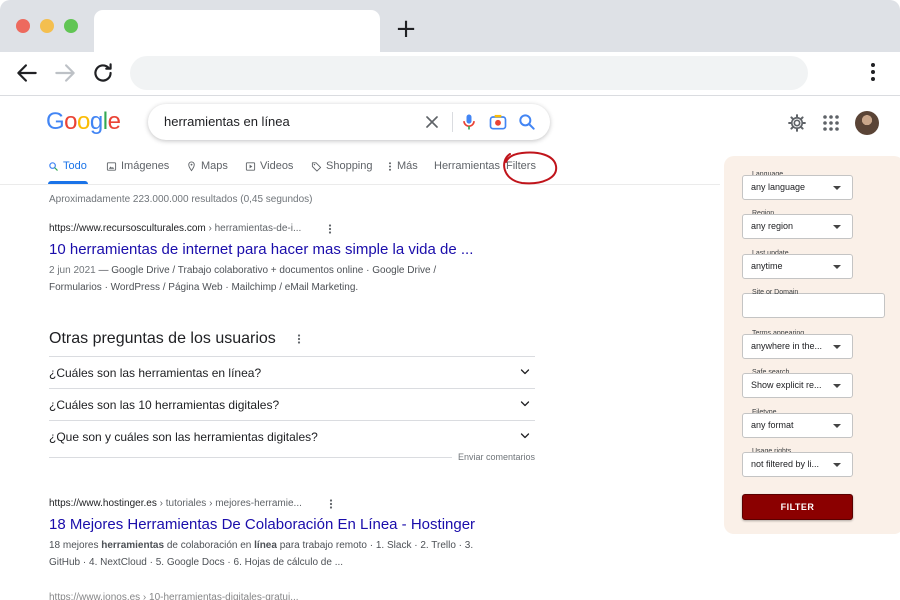  What do you see at coordinates (227, 121) in the screenshot?
I see `search-input: herramientas en línea` at bounding box center [227, 121].